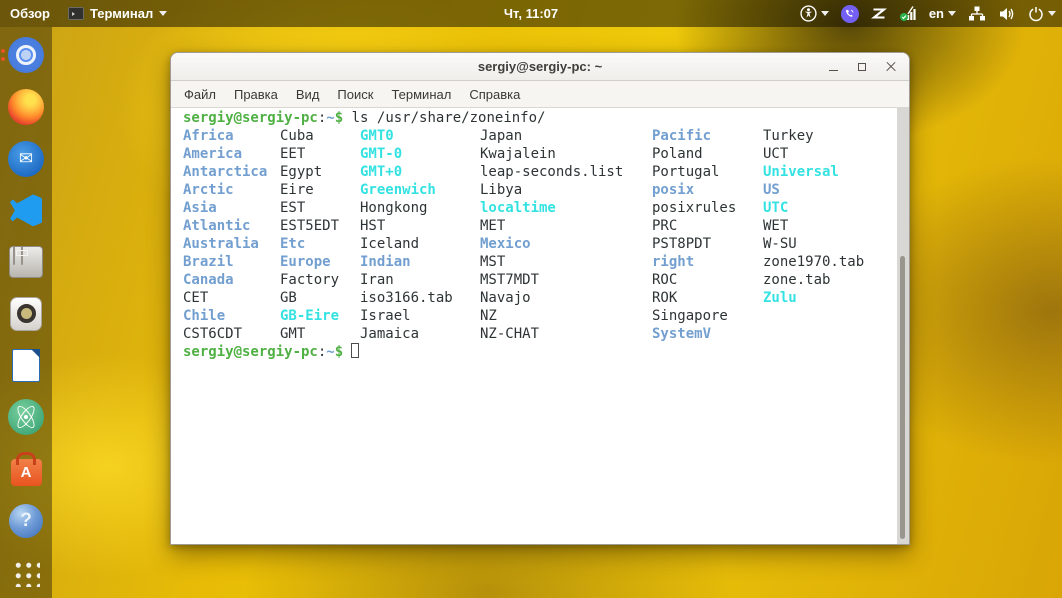  Describe the element at coordinates (510, 280) in the screenshot. I see `ls-entry: MST7MDT` at that location.